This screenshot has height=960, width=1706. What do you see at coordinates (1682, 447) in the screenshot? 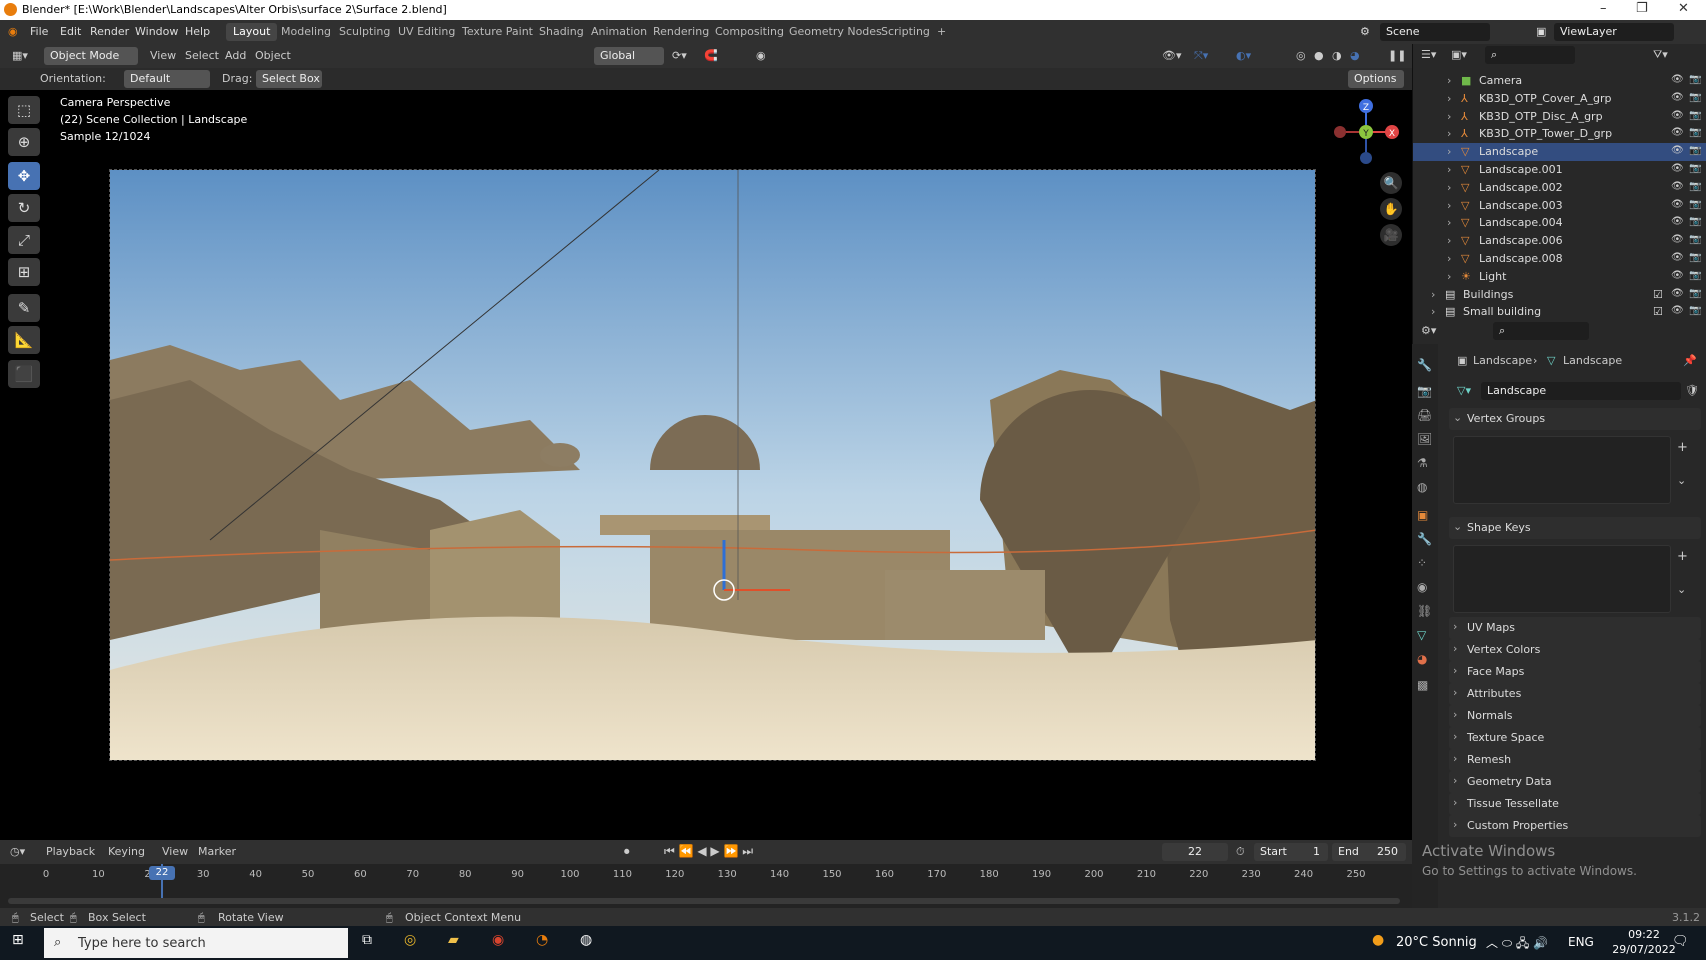
I see `add-vertex-group-icon: +` at bounding box center [1682, 447].